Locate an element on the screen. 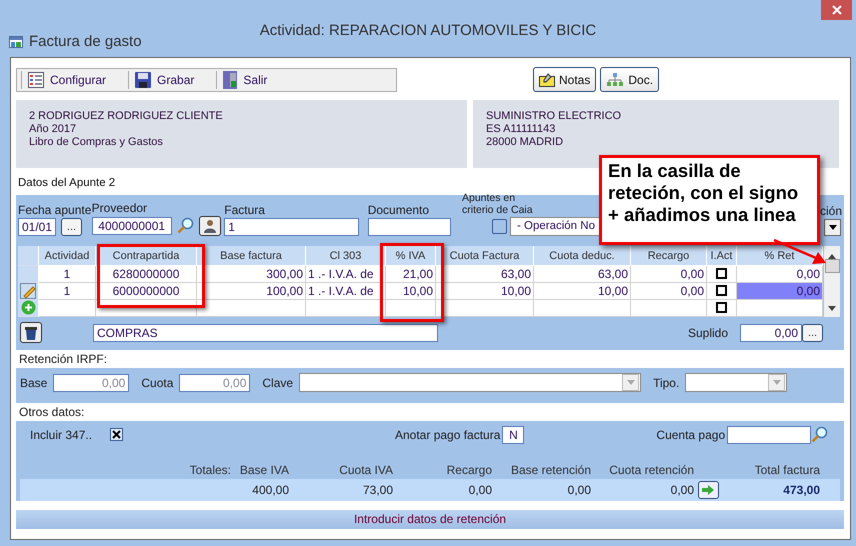  toolbar-button: Doc. is located at coordinates (630, 79).